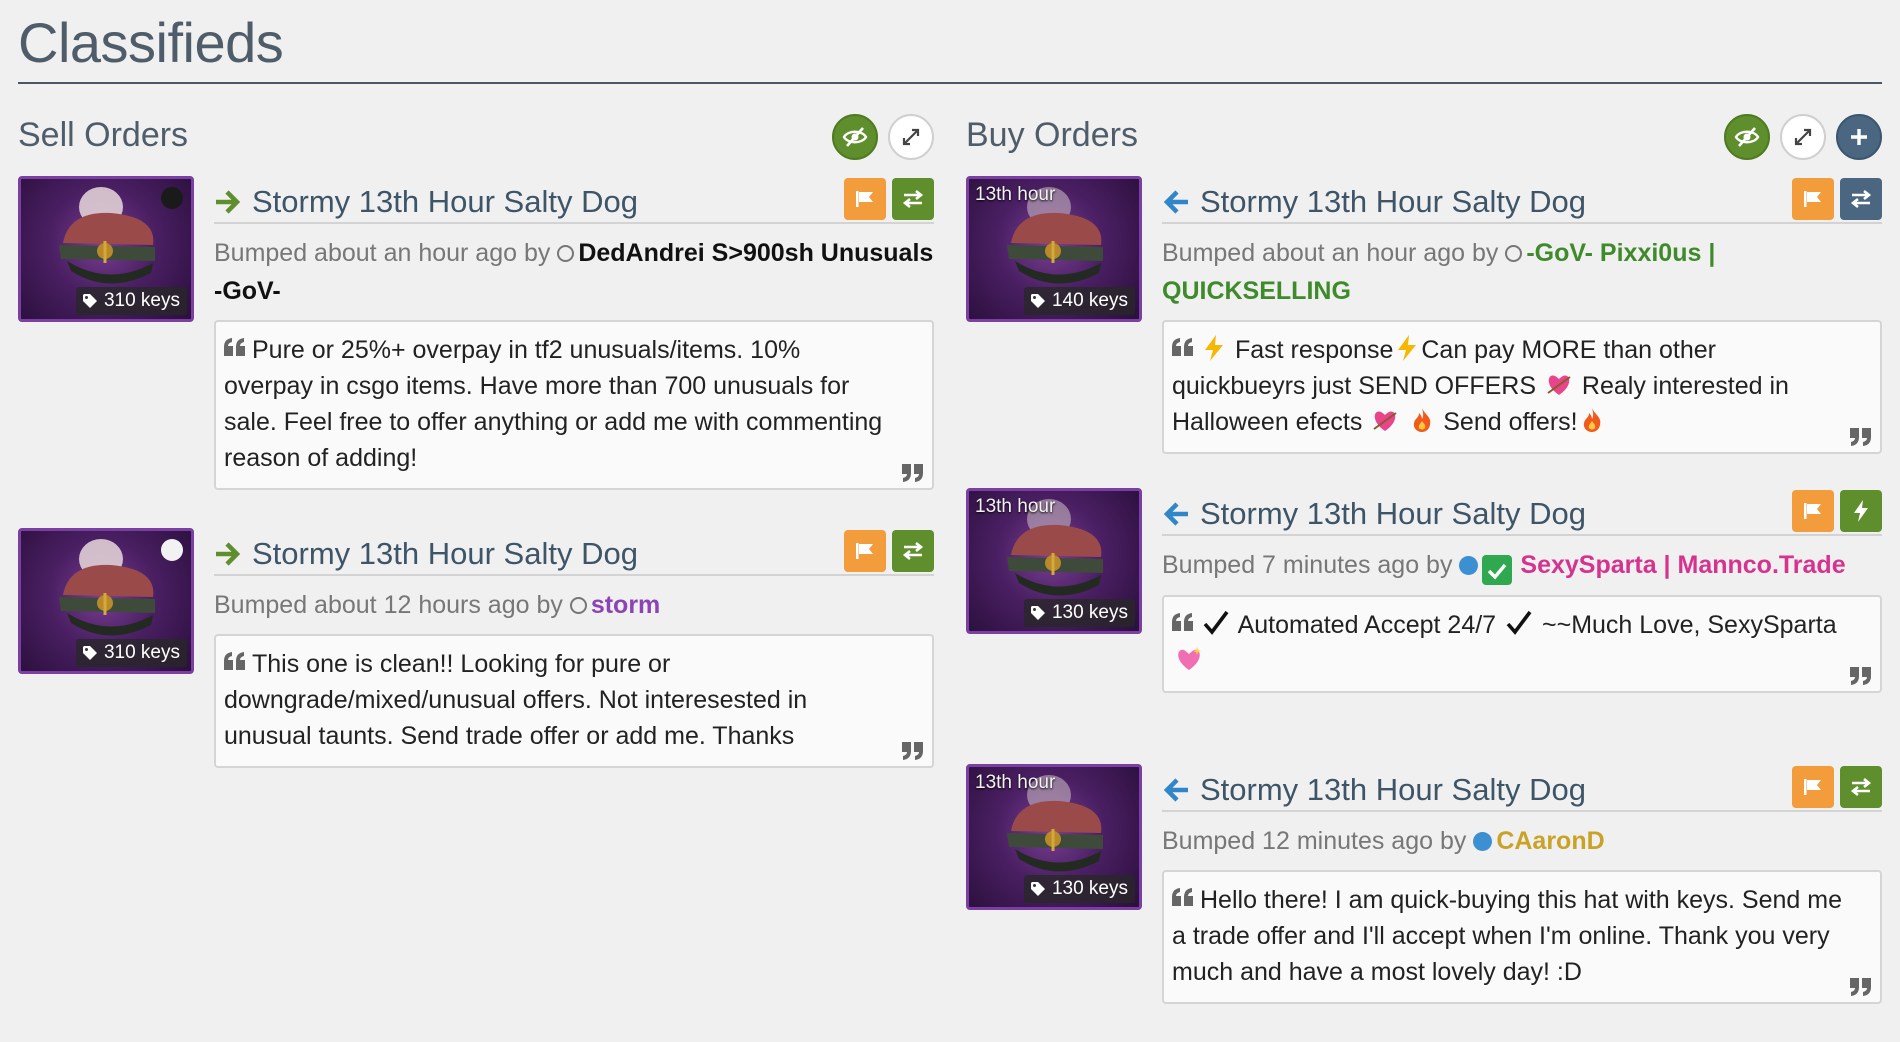  Describe the element at coordinates (1859, 137) in the screenshot. I see `add-buy-order-button` at that location.